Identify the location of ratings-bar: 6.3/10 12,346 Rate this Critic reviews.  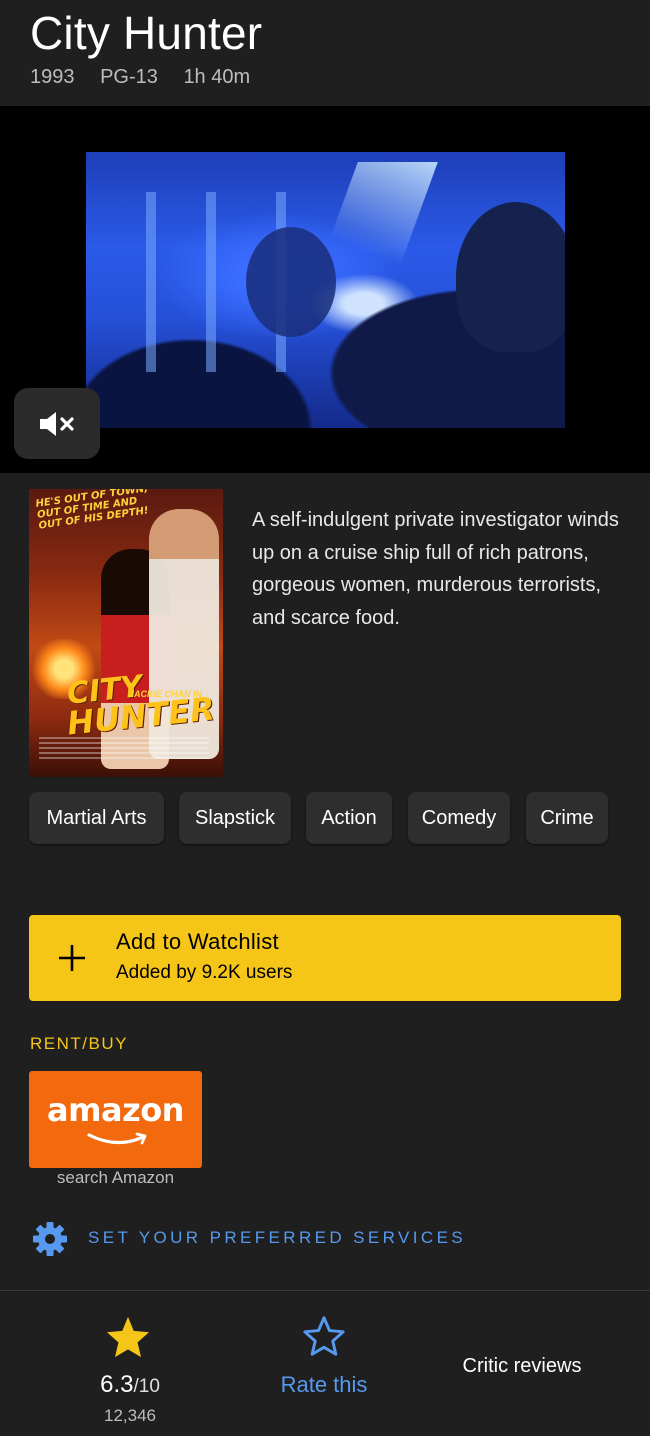
(325, 1363).